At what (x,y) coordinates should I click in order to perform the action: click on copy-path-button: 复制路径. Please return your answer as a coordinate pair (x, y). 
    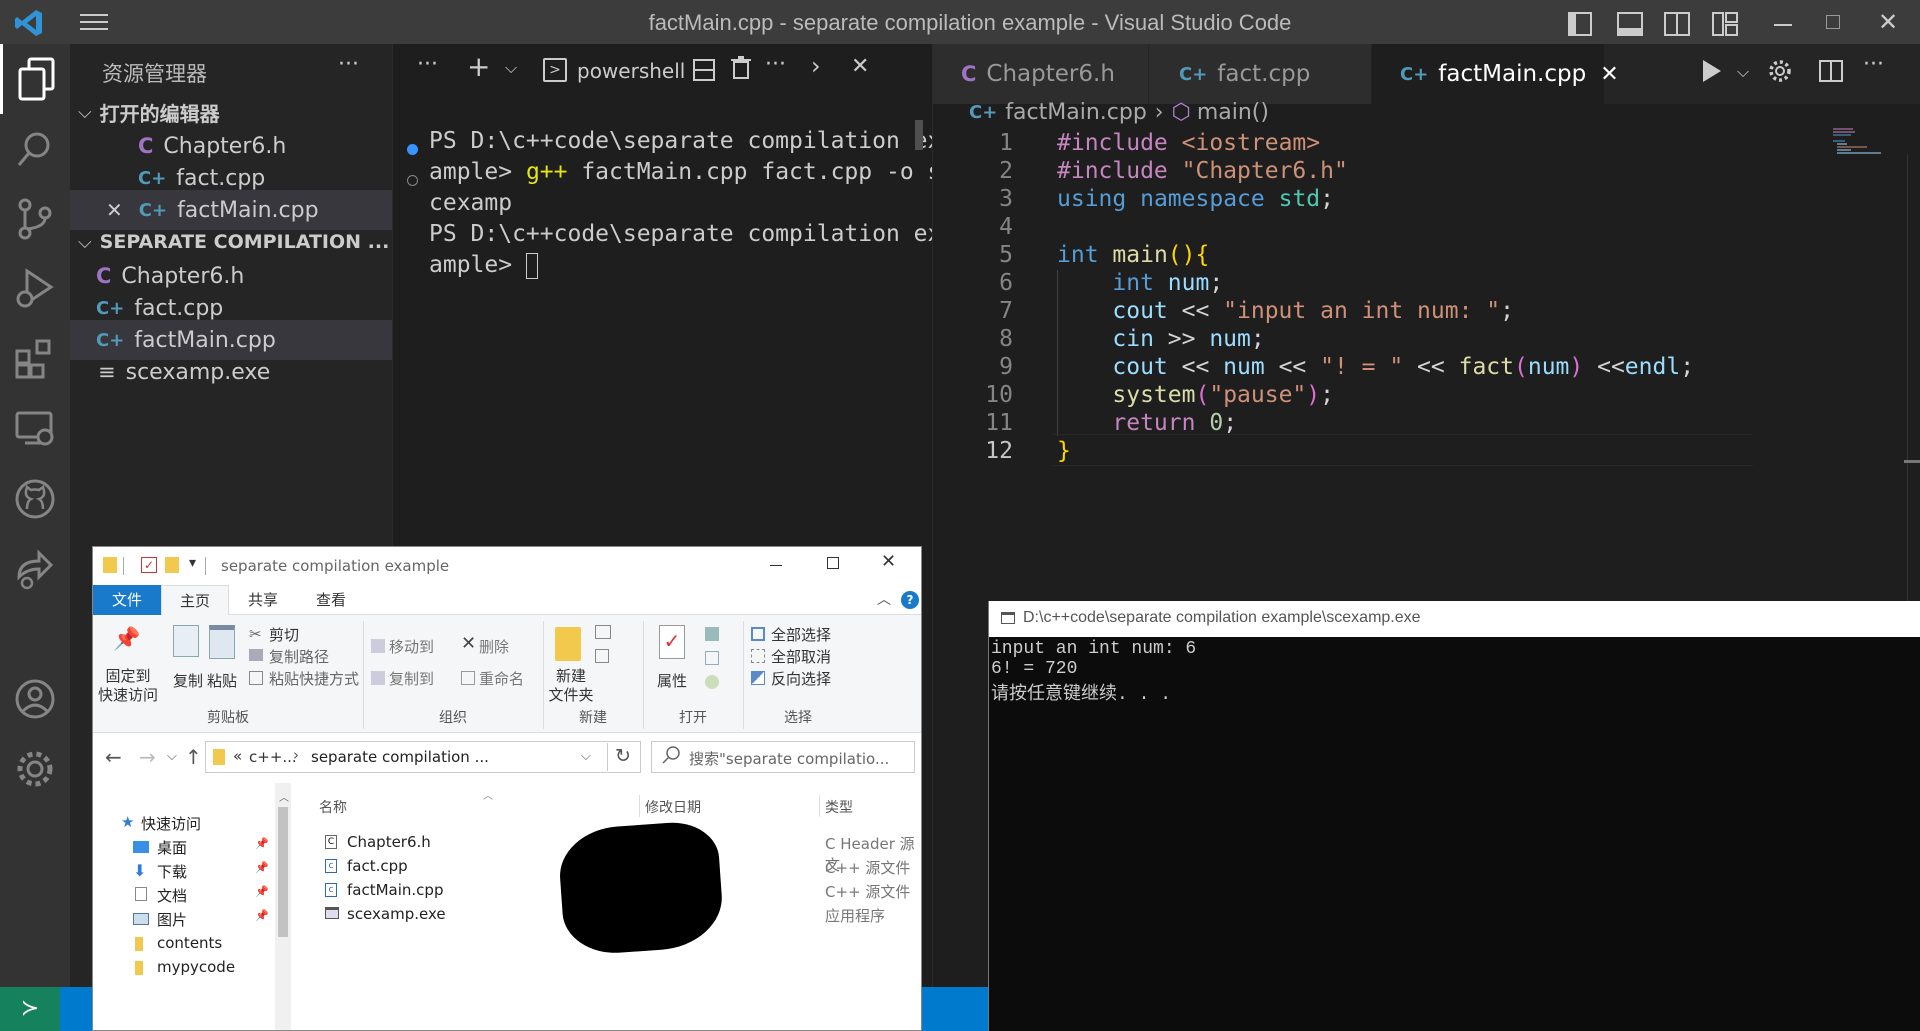
    Looking at the image, I should click on (299, 656).